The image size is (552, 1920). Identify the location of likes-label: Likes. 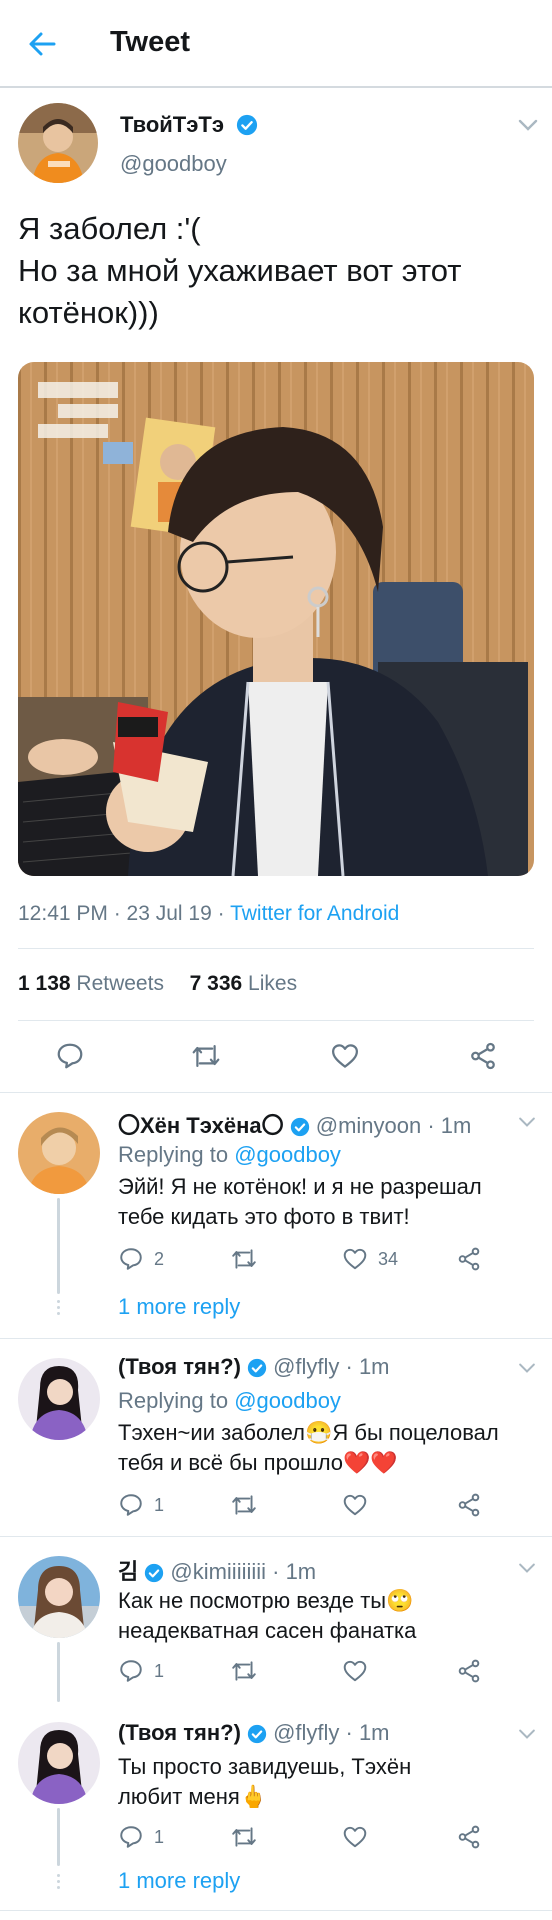
(273, 983).